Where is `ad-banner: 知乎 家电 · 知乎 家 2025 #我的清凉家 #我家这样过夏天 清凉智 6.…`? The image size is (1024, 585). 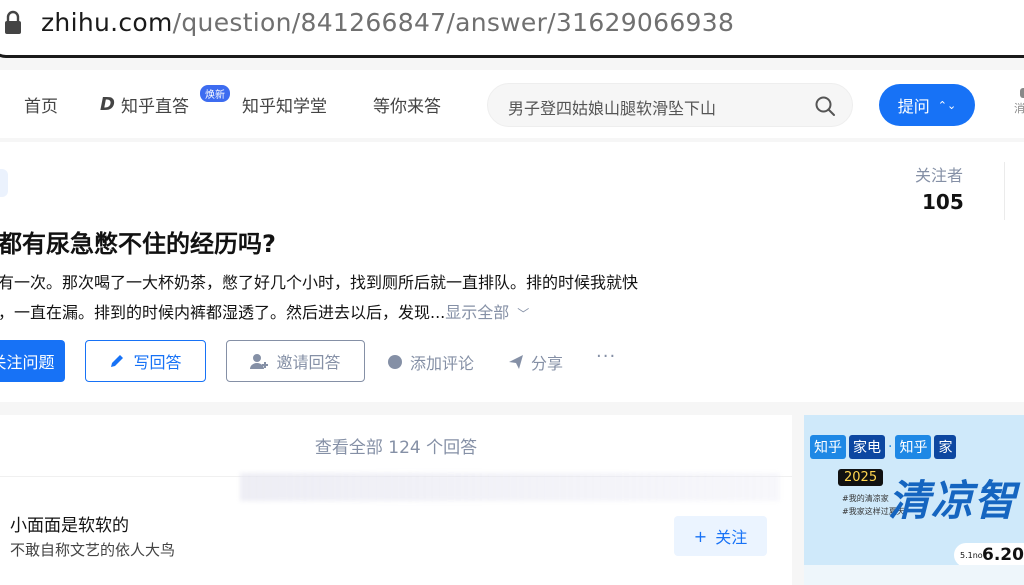
ad-banner: 知乎 家电 · 知乎 家 2025 #我的清凉家 #我家这样过夏天 清凉智 6.… is located at coordinates (914, 500).